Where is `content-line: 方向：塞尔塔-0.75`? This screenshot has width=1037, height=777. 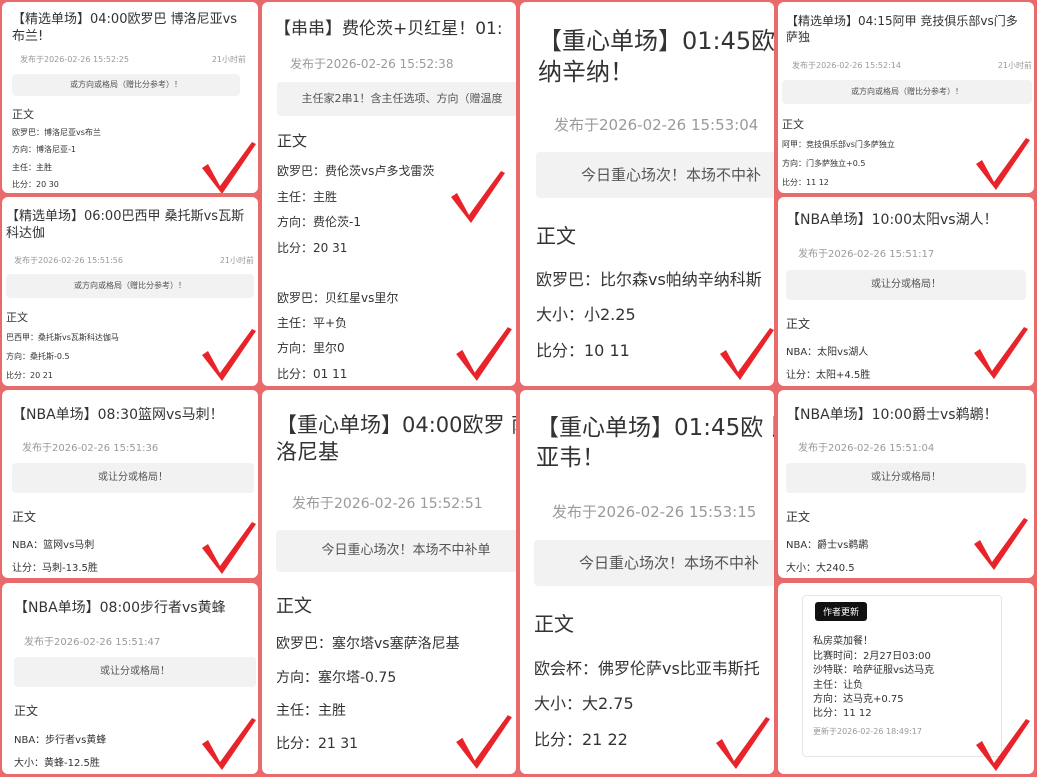 content-line: 方向：塞尔塔-0.75 is located at coordinates (336, 678).